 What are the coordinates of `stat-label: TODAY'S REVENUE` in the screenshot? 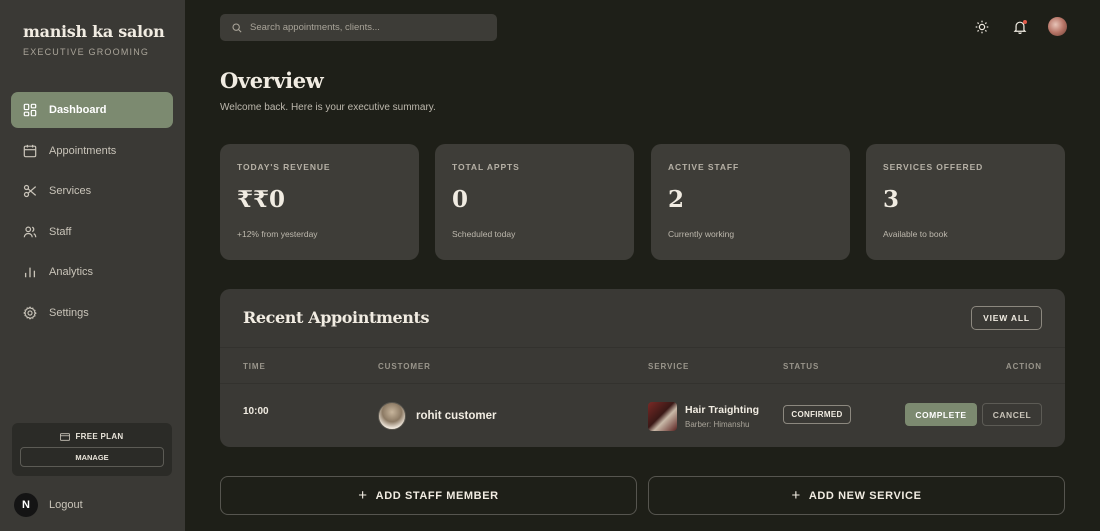 It's located at (284, 167).